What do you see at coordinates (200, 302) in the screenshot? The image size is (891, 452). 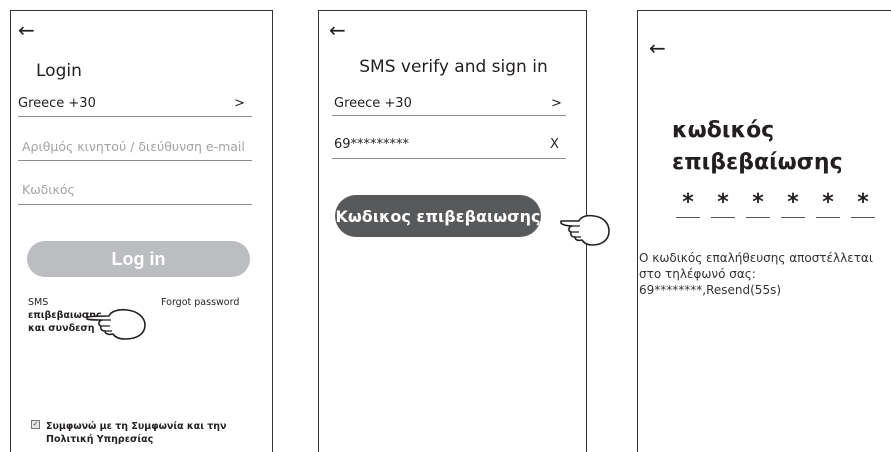 I see `forgot-password-link: Forgot password` at bounding box center [200, 302].